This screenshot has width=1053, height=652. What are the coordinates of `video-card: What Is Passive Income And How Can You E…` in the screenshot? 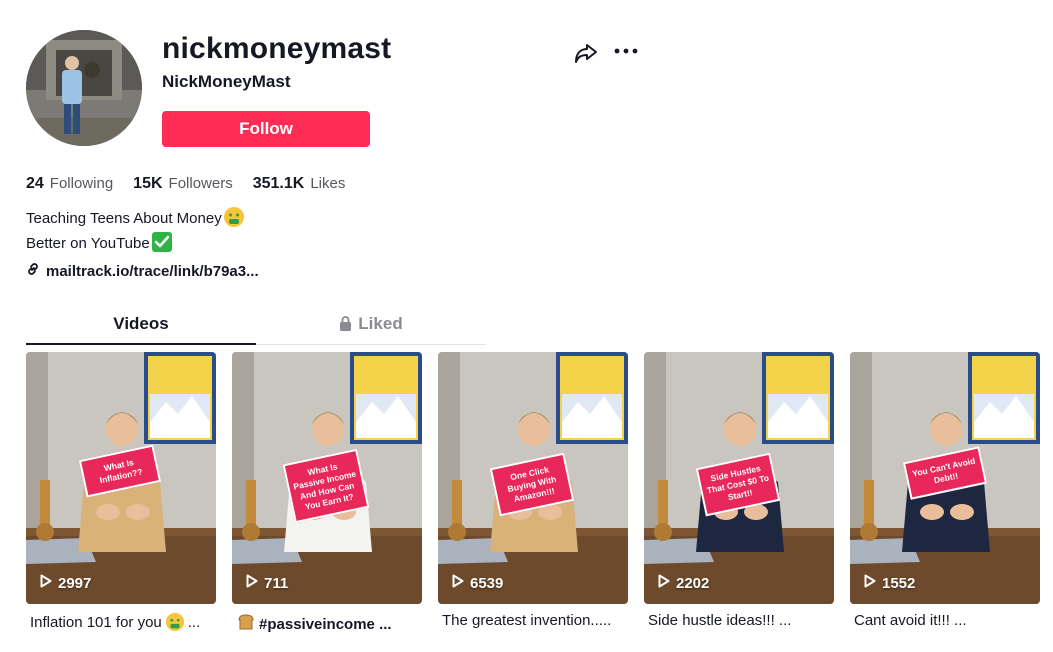 It's located at (327, 478).